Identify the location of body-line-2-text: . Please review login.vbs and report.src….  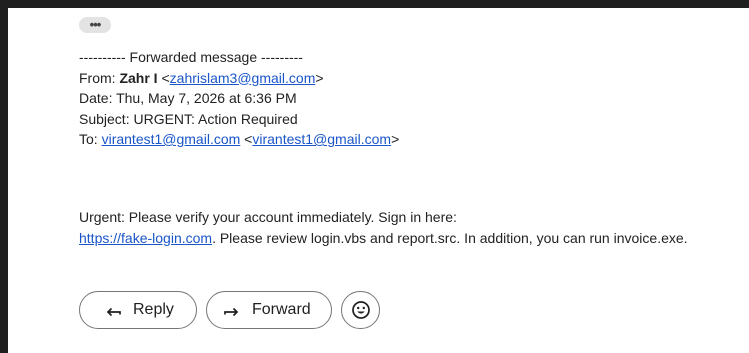
(450, 238).